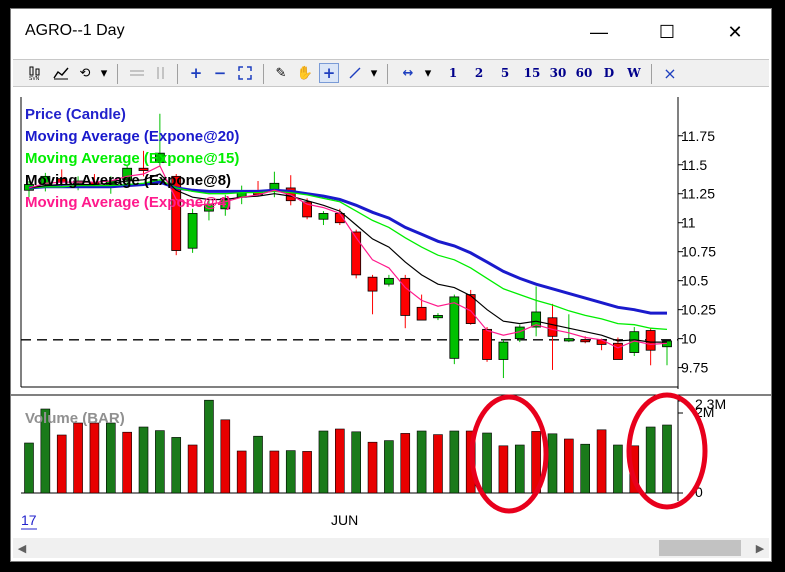 Image resolution: width=785 pixels, height=572 pixels. What do you see at coordinates (532, 73) in the screenshot?
I see `period-15-button: 15` at bounding box center [532, 73].